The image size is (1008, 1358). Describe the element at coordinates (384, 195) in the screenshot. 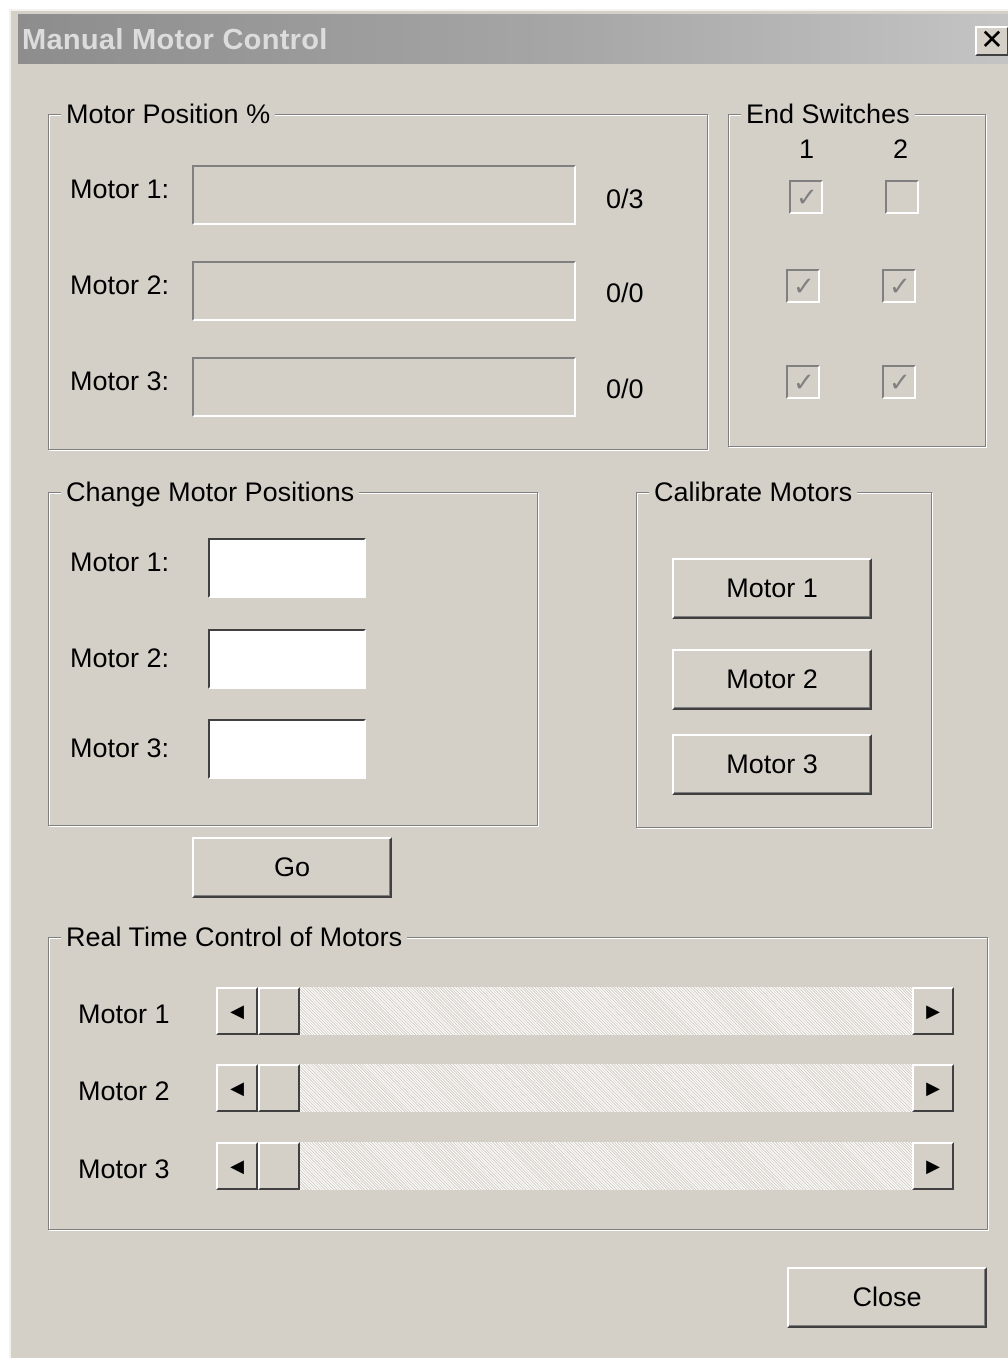

I see `motor-1-position-field` at that location.